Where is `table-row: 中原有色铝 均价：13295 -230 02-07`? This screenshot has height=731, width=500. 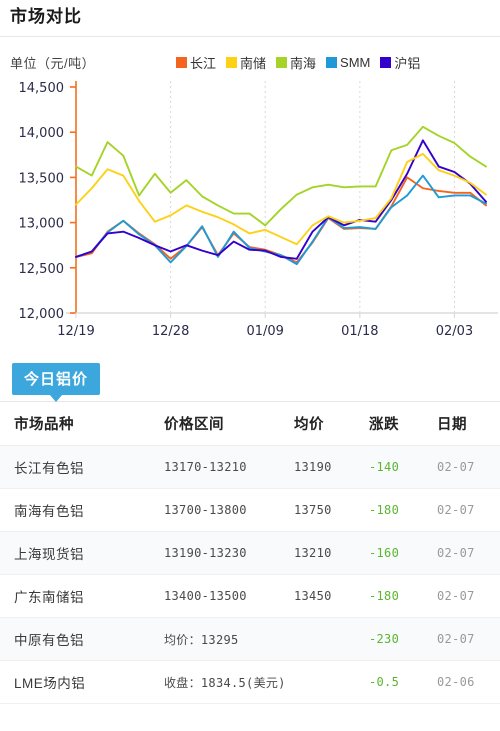
table-row: 中原有色铝 均价：13295 -230 02-07 is located at coordinates (250, 639).